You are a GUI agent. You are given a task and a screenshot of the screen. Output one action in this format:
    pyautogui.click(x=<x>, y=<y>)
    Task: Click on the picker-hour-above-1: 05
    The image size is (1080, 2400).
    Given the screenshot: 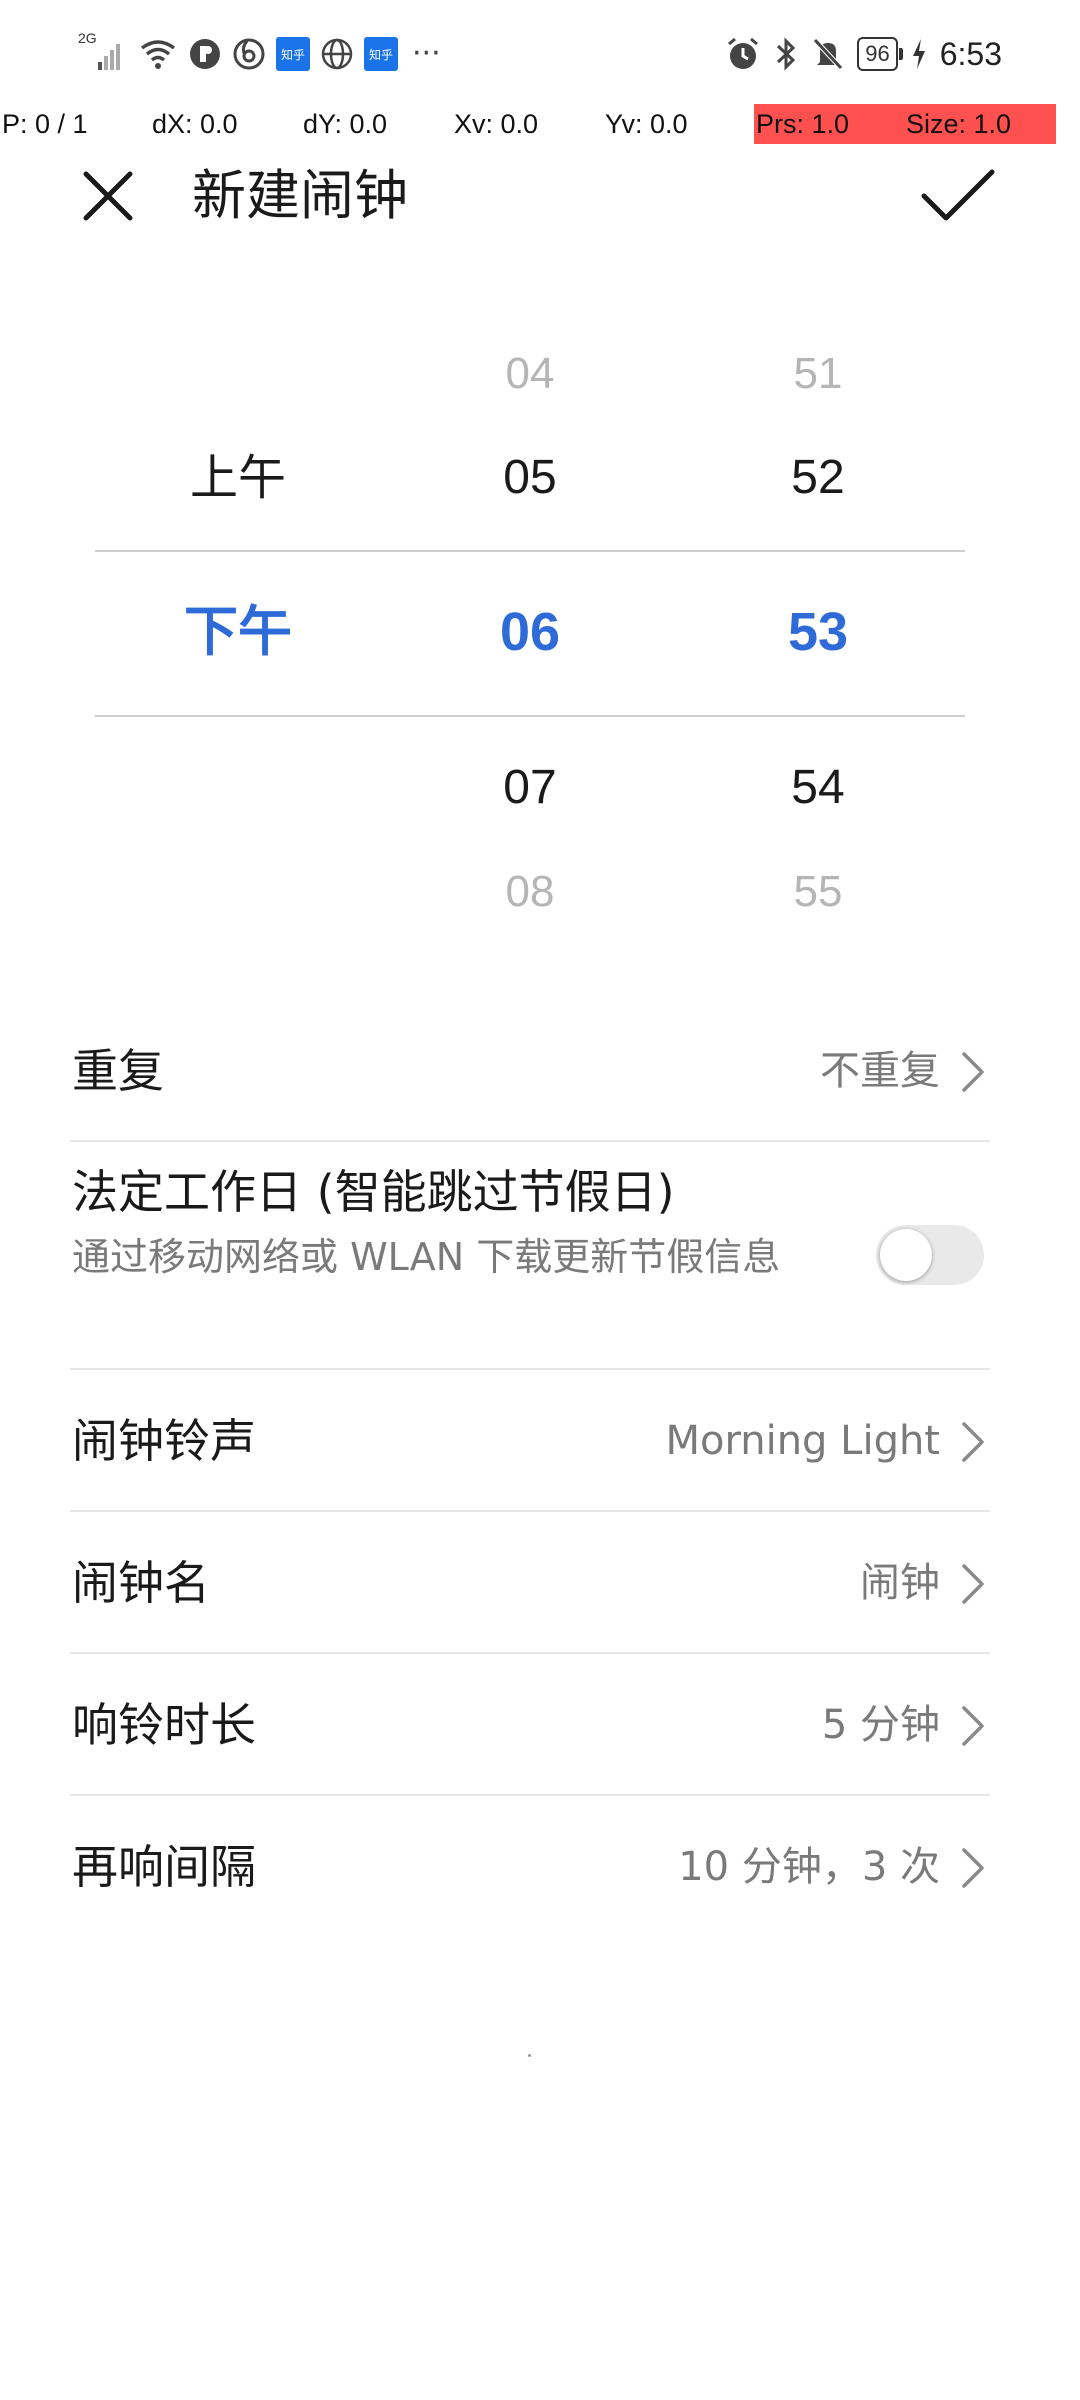 What is the action you would take?
    pyautogui.click(x=530, y=478)
    